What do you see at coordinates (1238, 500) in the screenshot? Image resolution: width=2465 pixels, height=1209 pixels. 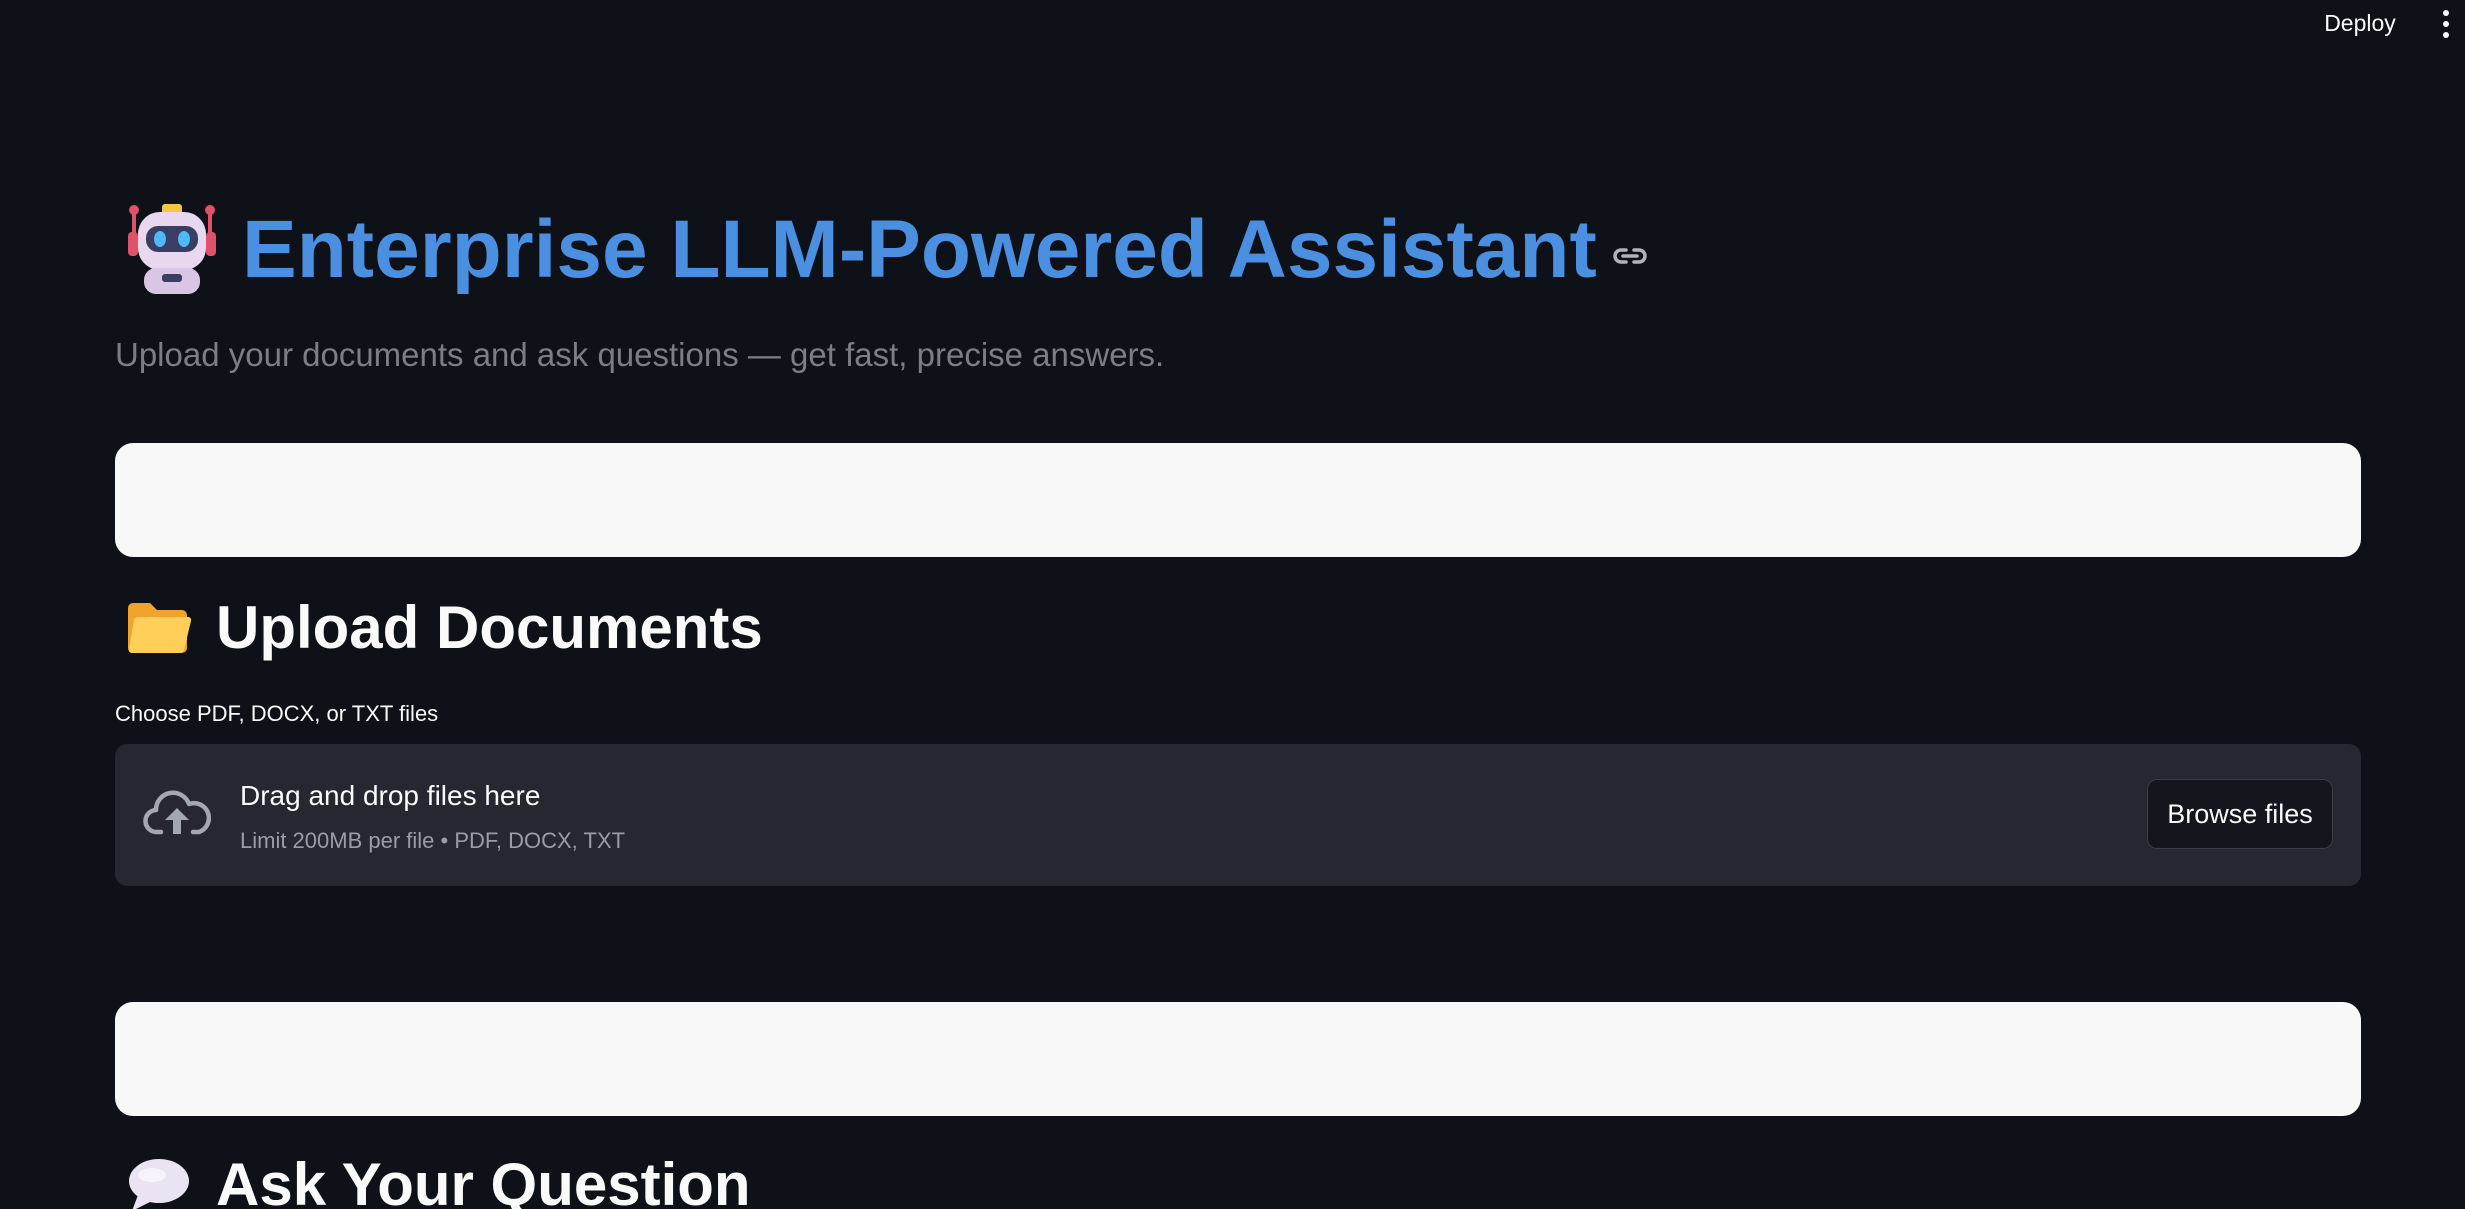 I see `blank-panel-top` at bounding box center [1238, 500].